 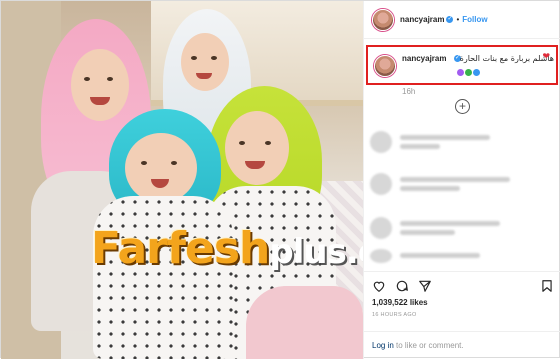 I want to click on green-heart-icon, so click(x=468, y=72).